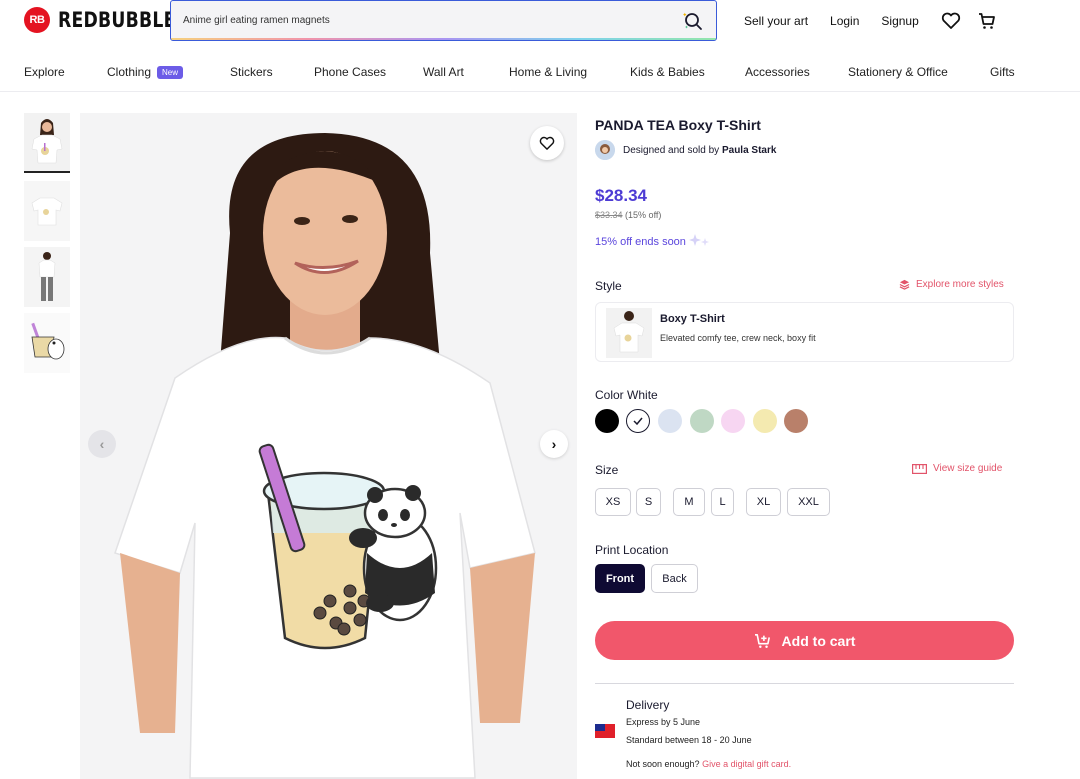 The height and width of the screenshot is (779, 1080). I want to click on logo-text: REDBUBBLE, so click(117, 20).